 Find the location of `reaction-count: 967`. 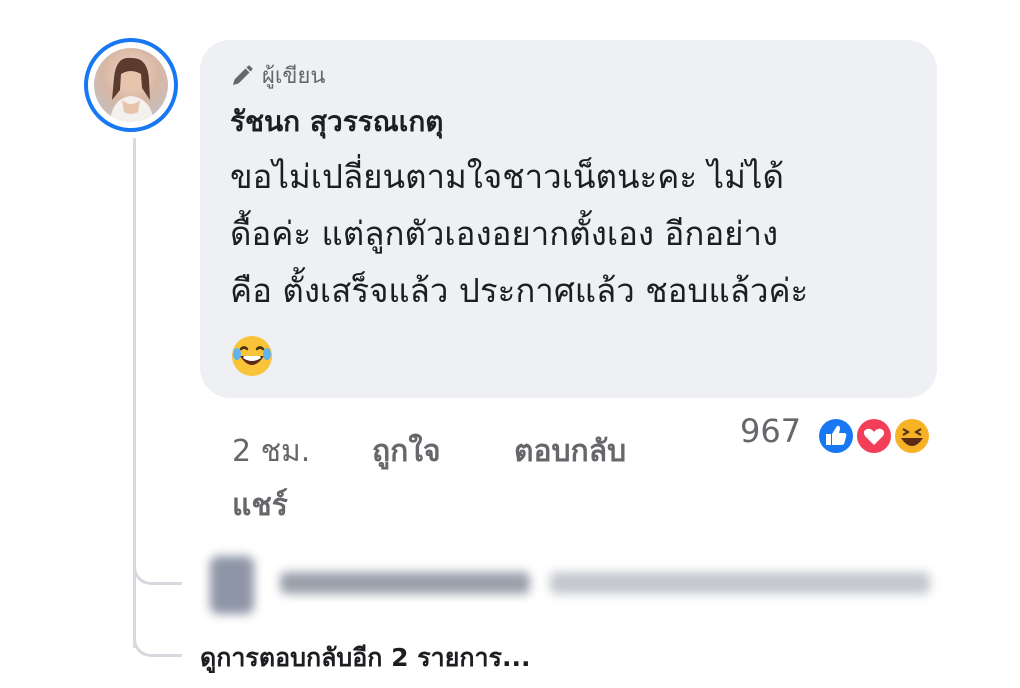

reaction-count: 967 is located at coordinates (770, 431).